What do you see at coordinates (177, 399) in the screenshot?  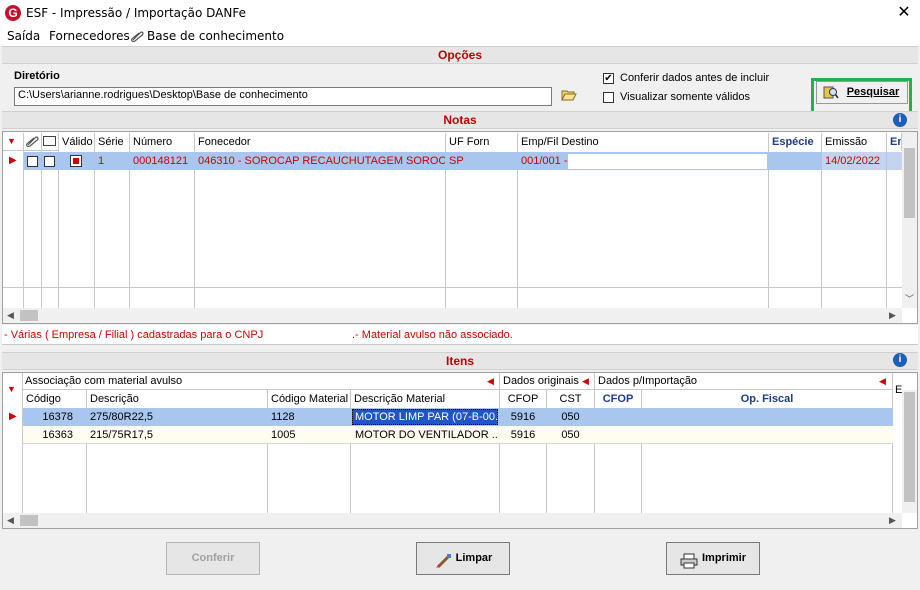 I see `col-descricao: Descrição` at bounding box center [177, 399].